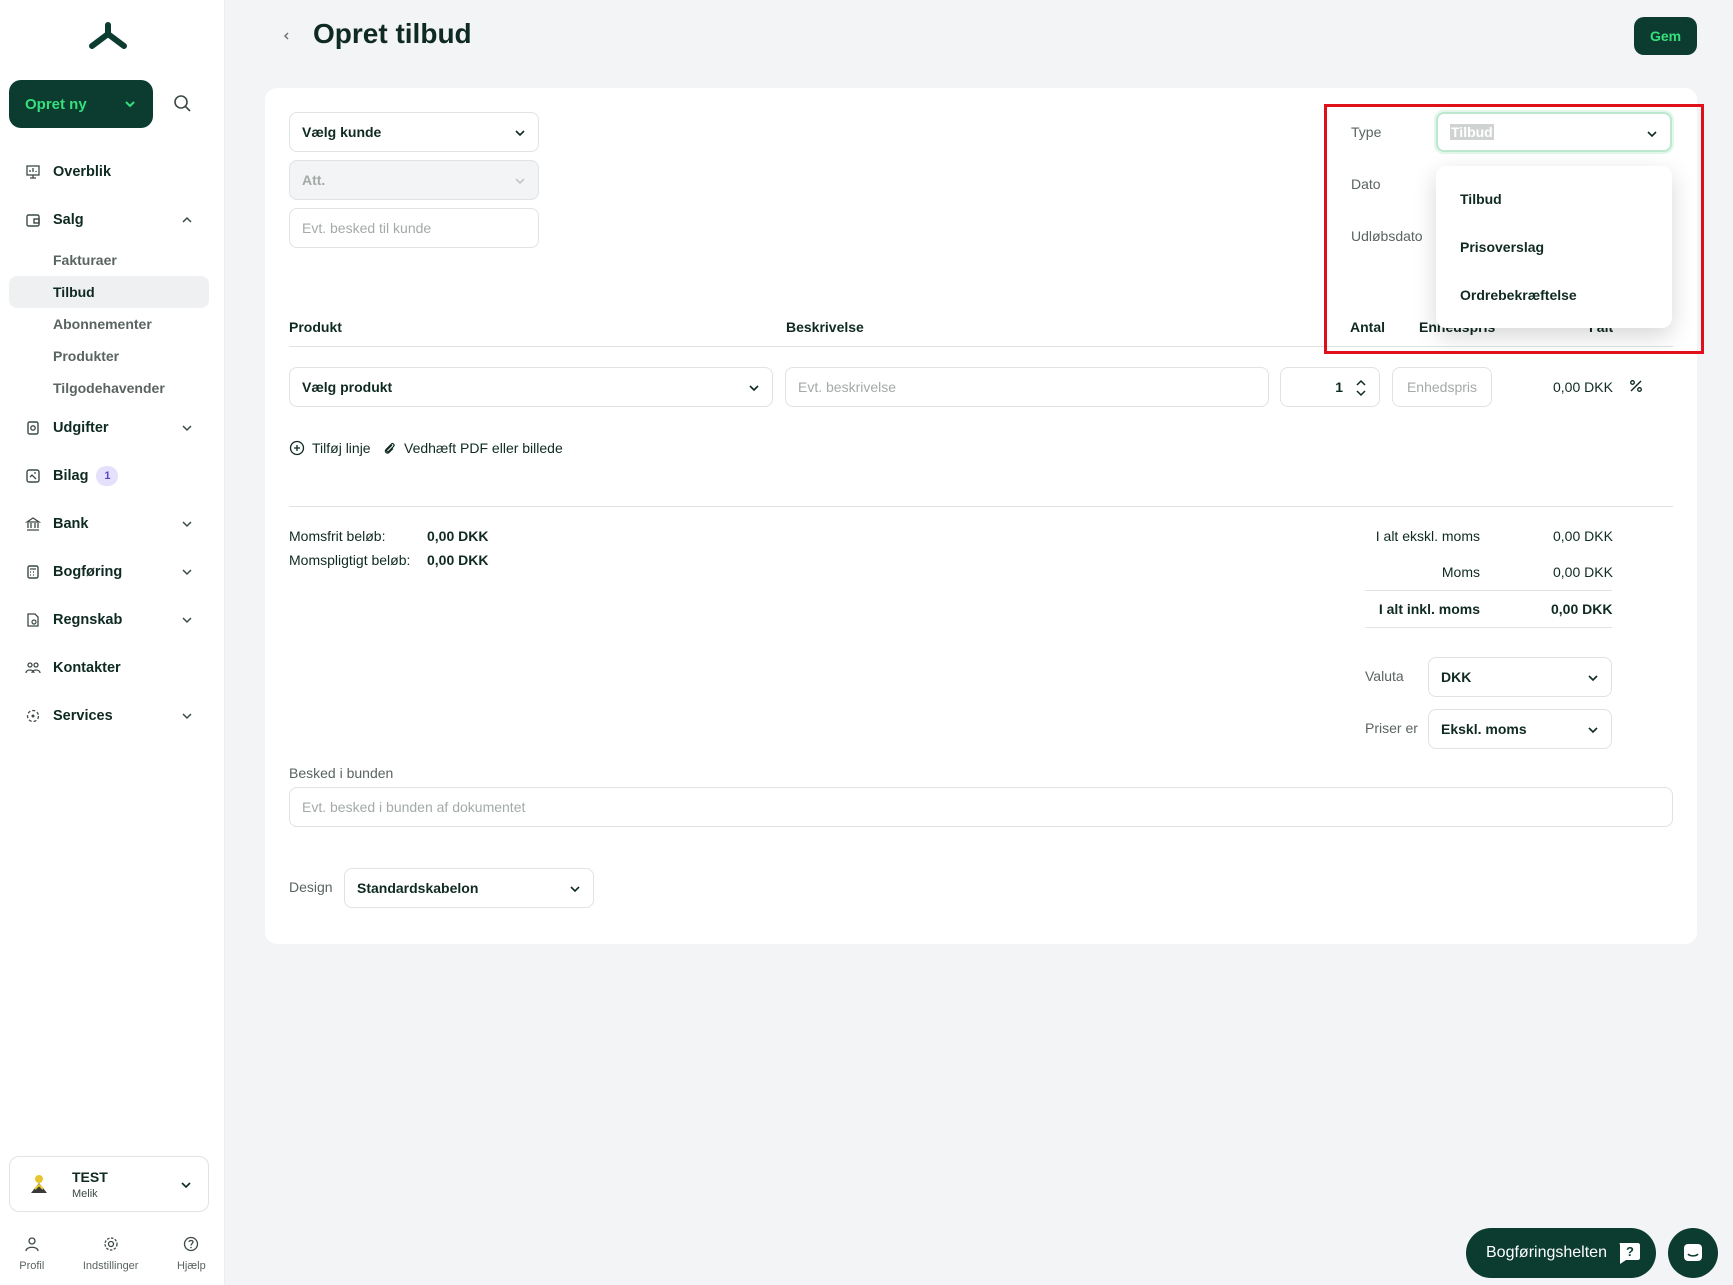 This screenshot has width=1733, height=1285. What do you see at coordinates (187, 219) in the screenshot?
I see `chevron-up-icon` at bounding box center [187, 219].